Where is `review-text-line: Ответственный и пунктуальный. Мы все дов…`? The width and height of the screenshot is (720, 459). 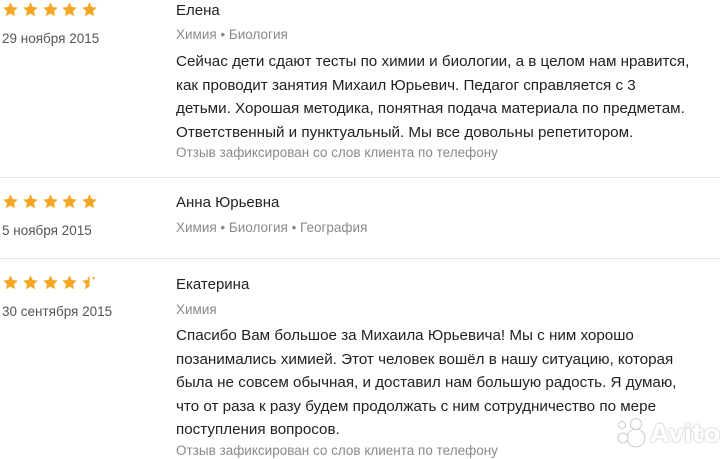 review-text-line: Ответственный и пунктуальный. Мы все дов… is located at coordinates (405, 132).